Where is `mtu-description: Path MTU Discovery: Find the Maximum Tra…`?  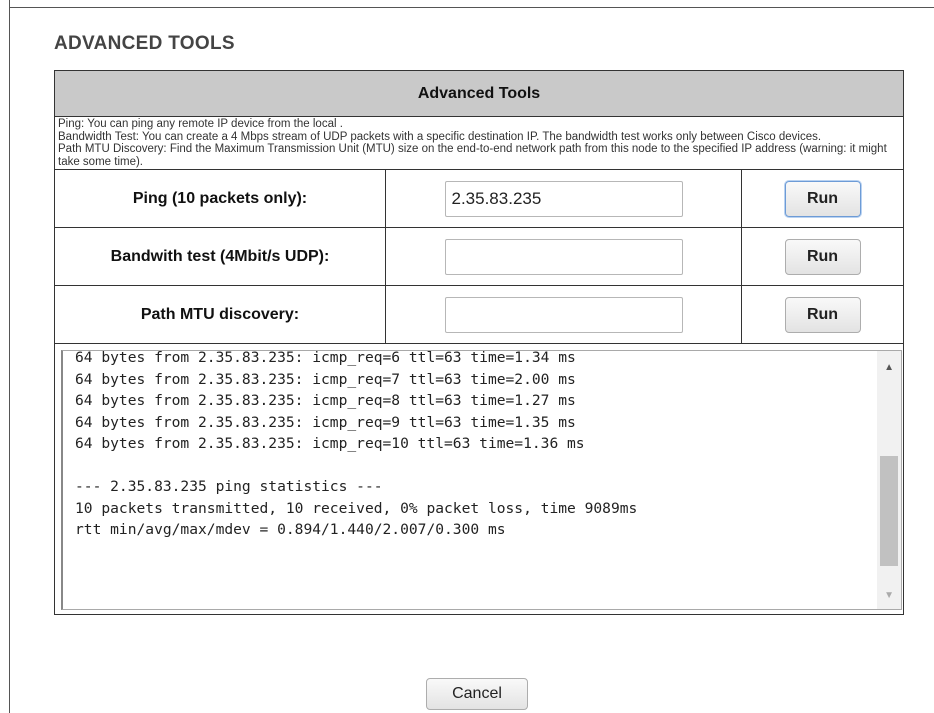 mtu-description: Path MTU Discovery: Find the Maximum Tra… is located at coordinates (472, 155).